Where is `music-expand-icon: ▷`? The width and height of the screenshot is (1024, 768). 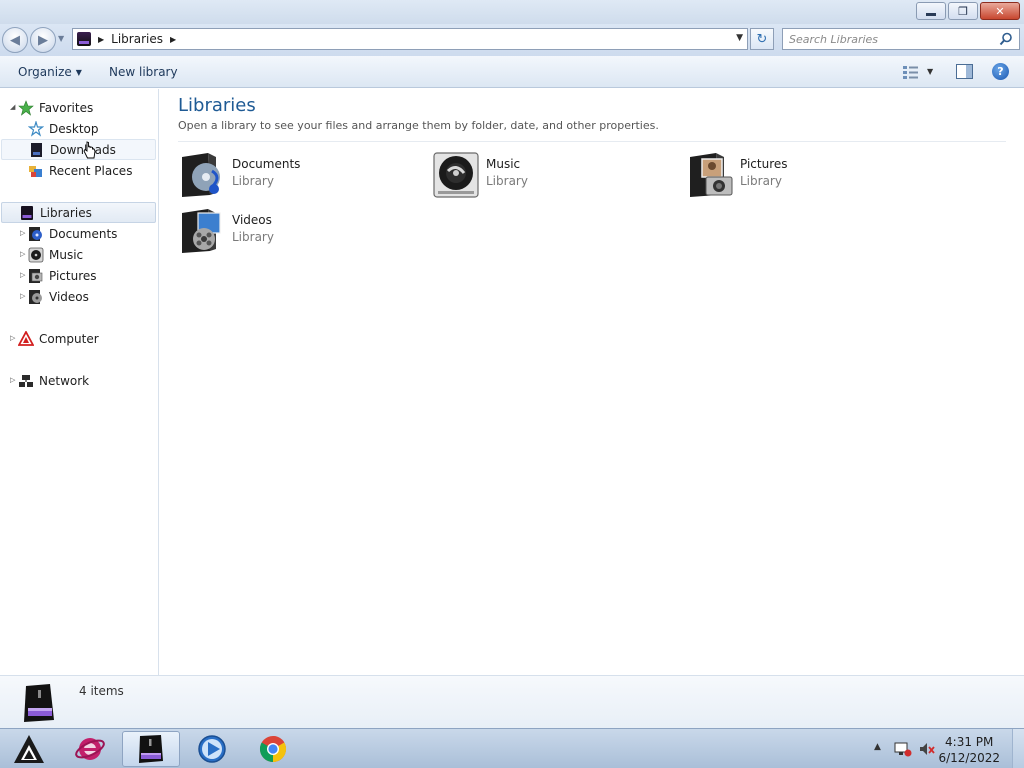
music-expand-icon: ▷ is located at coordinates (22, 254).